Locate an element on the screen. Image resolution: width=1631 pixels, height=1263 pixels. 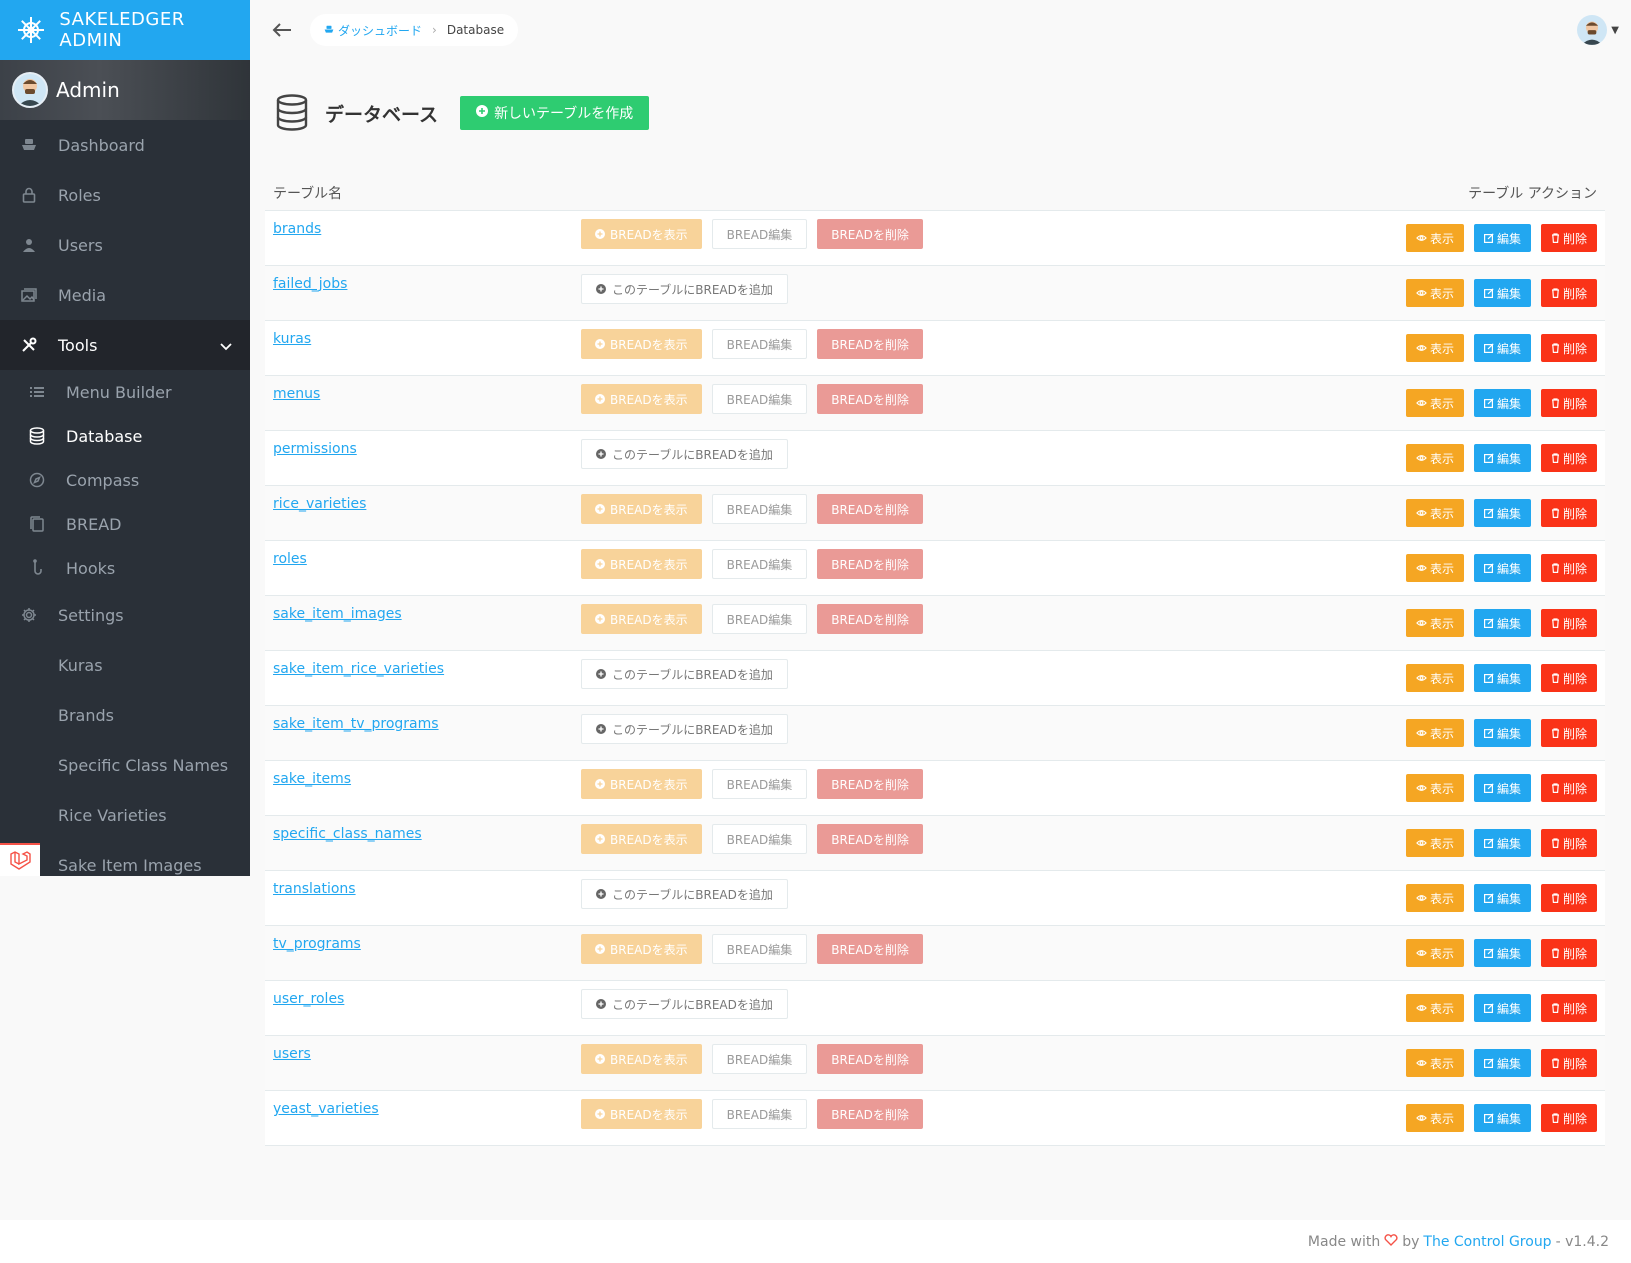
sidebar-item-roles: Roles is located at coordinates (125, 195).